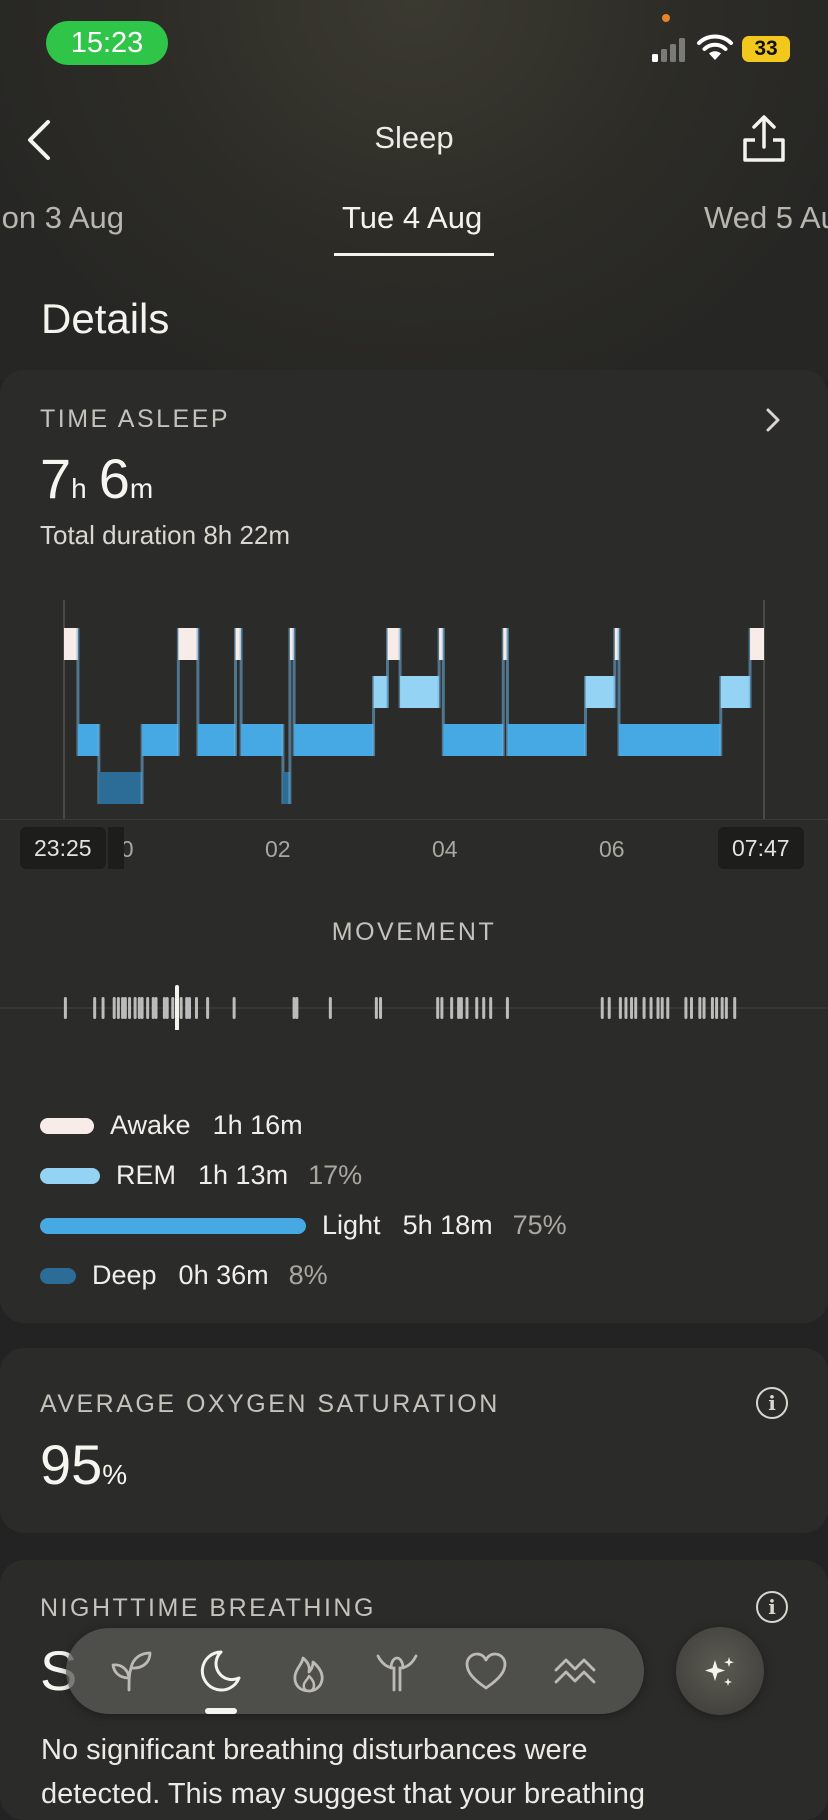  I want to click on legend-duration: 1h 16m, so click(257, 1125).